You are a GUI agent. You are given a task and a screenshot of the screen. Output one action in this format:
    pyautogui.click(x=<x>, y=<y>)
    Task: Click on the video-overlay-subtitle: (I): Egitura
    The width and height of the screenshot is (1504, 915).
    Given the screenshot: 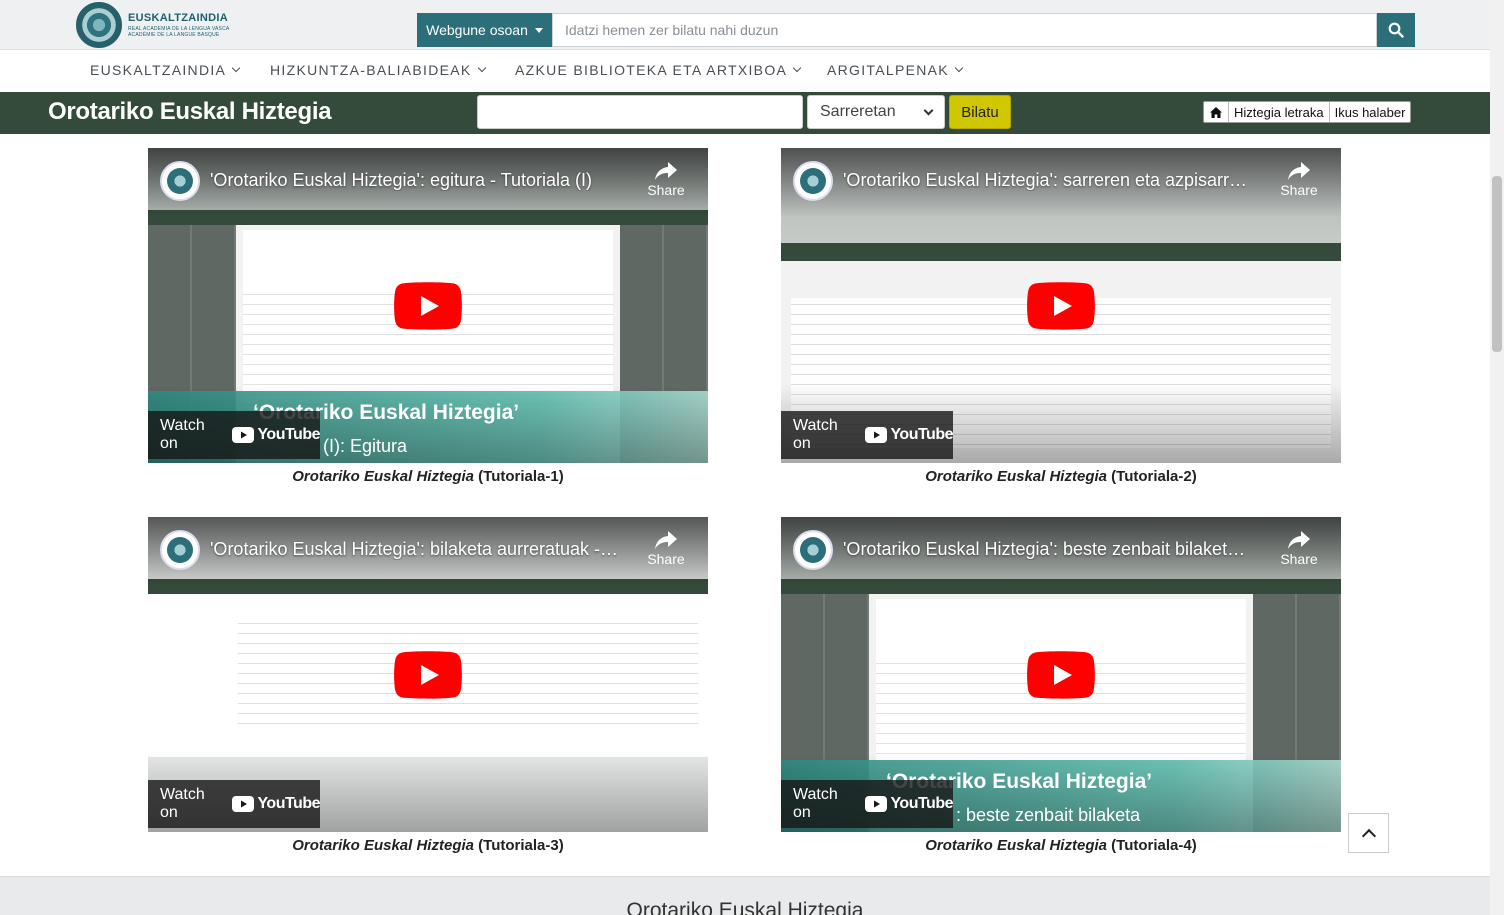 What is the action you would take?
    pyautogui.click(x=365, y=446)
    